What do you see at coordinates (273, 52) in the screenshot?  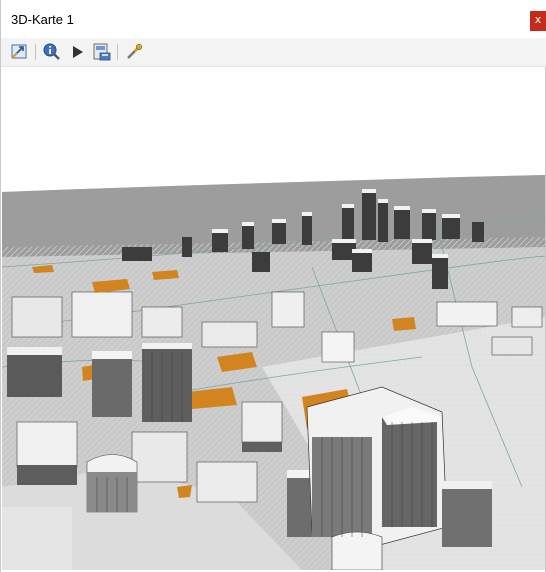 I see `toolbar` at bounding box center [273, 52].